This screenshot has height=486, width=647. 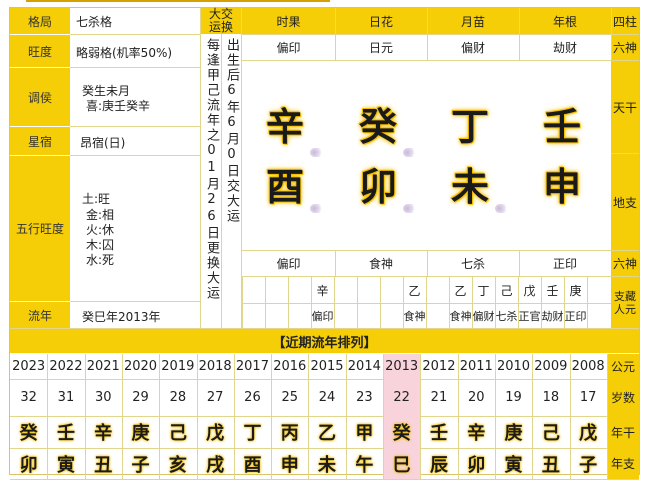 What do you see at coordinates (140, 366) in the screenshot?
I see `liunian-year: 2020` at bounding box center [140, 366].